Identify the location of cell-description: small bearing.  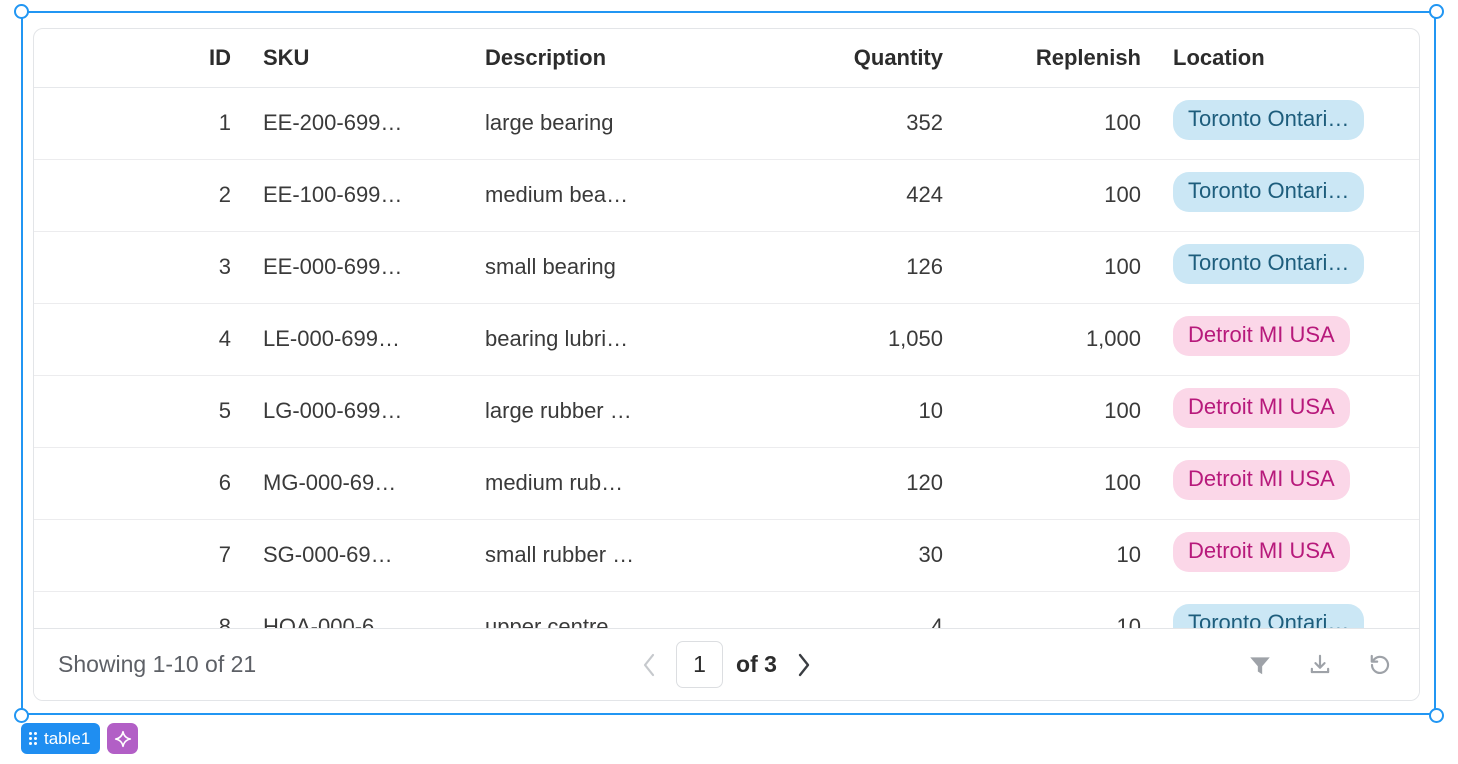
(614, 267).